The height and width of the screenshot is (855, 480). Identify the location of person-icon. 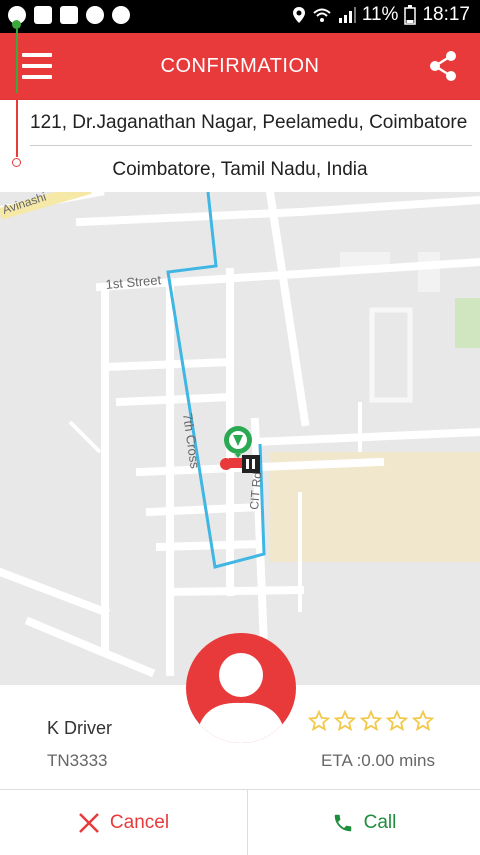
(241, 698).